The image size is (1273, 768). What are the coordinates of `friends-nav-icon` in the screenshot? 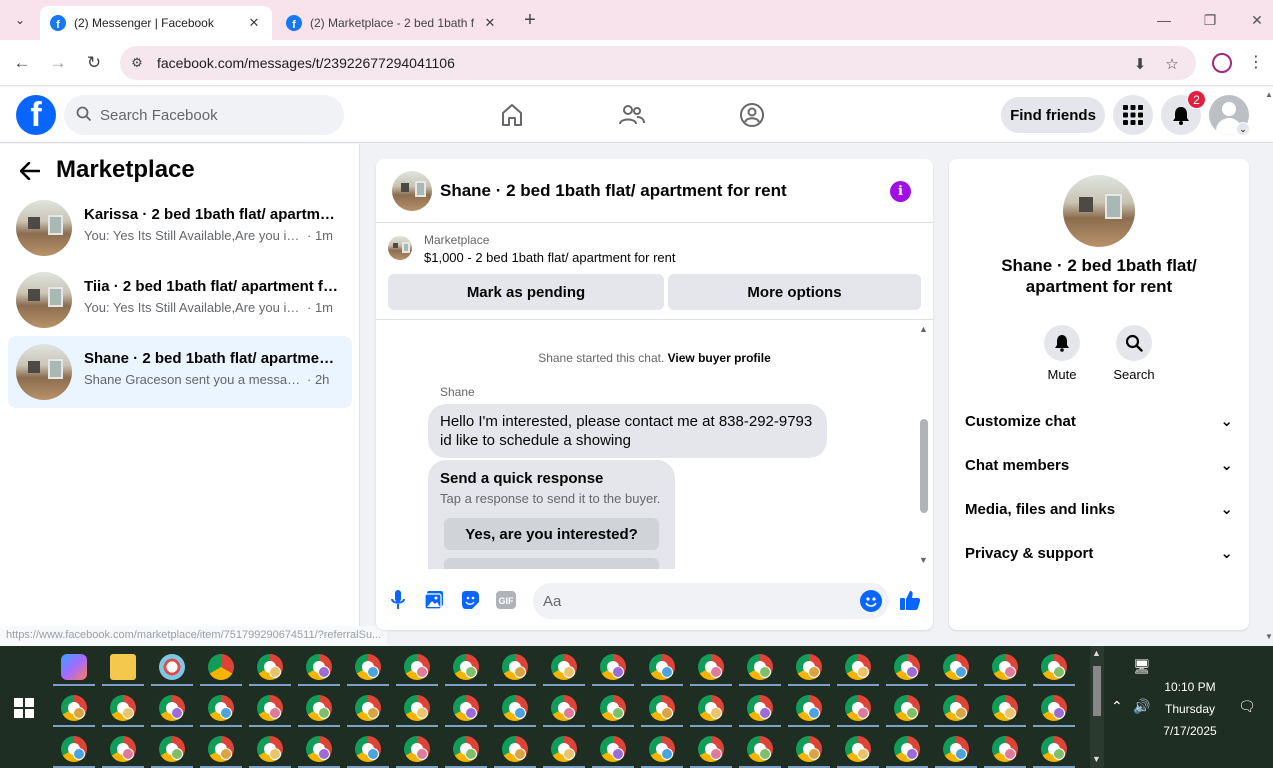 It's located at (632, 115).